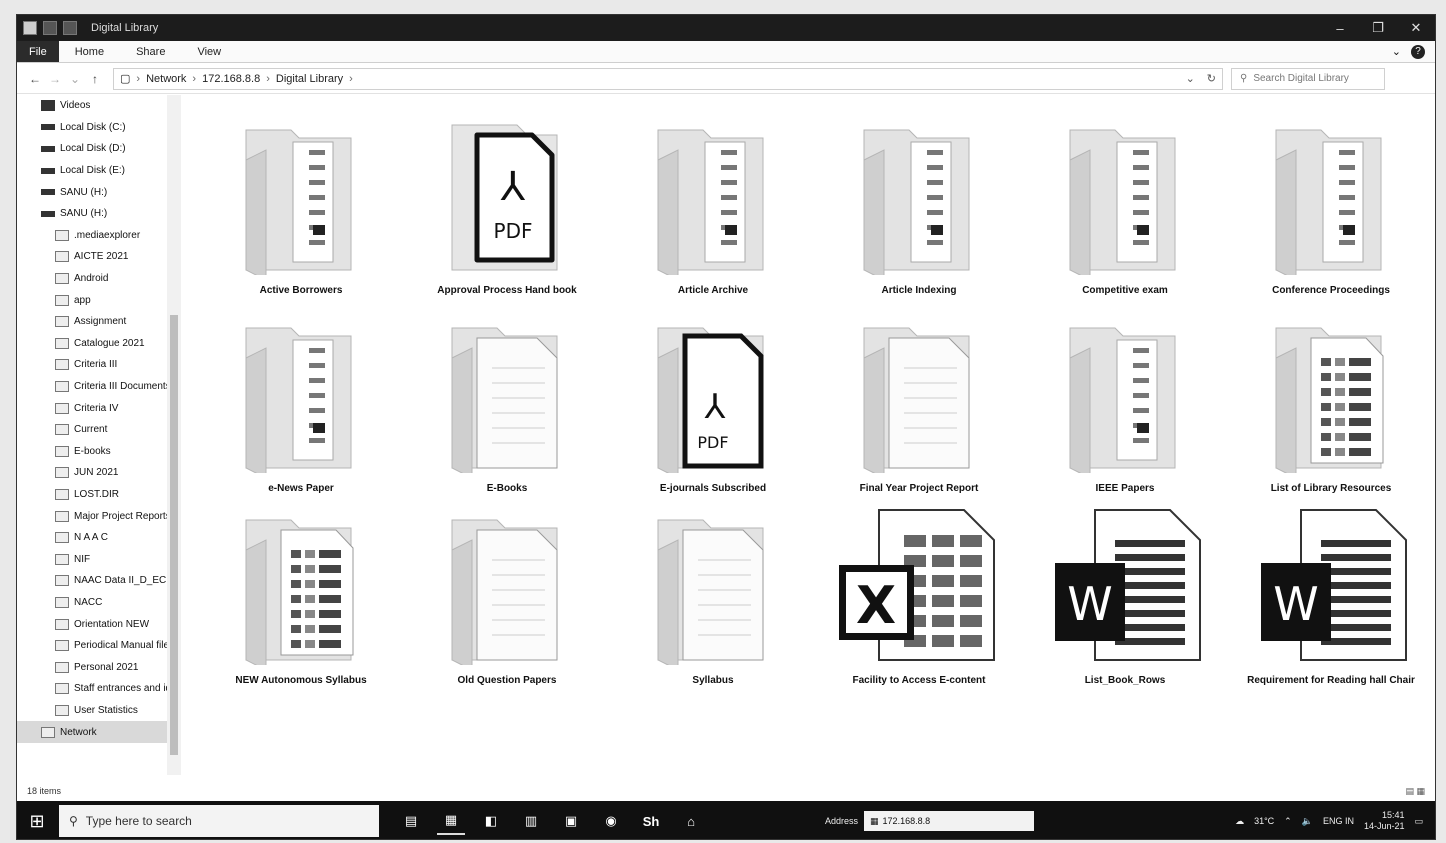 The image size is (1446, 843). I want to click on file-item: ⅄ PDF Approval Process Hand book, so click(507, 210).